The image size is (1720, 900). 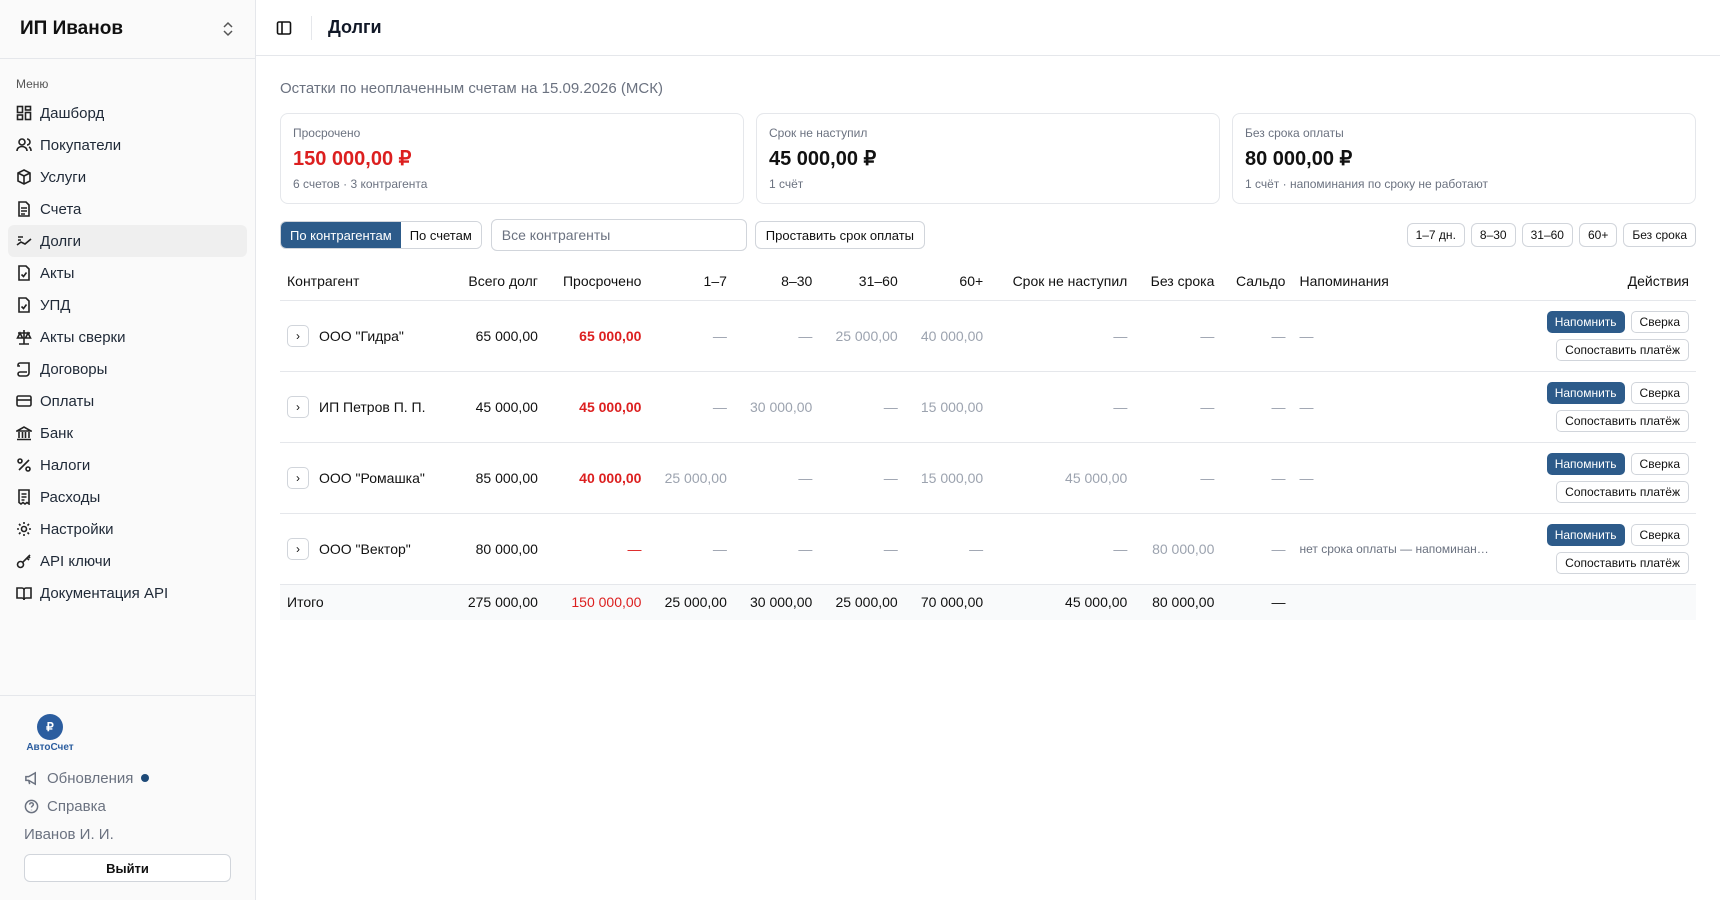 What do you see at coordinates (104, 593) in the screenshot?
I see `sidebar-item-label: Документация API` at bounding box center [104, 593].